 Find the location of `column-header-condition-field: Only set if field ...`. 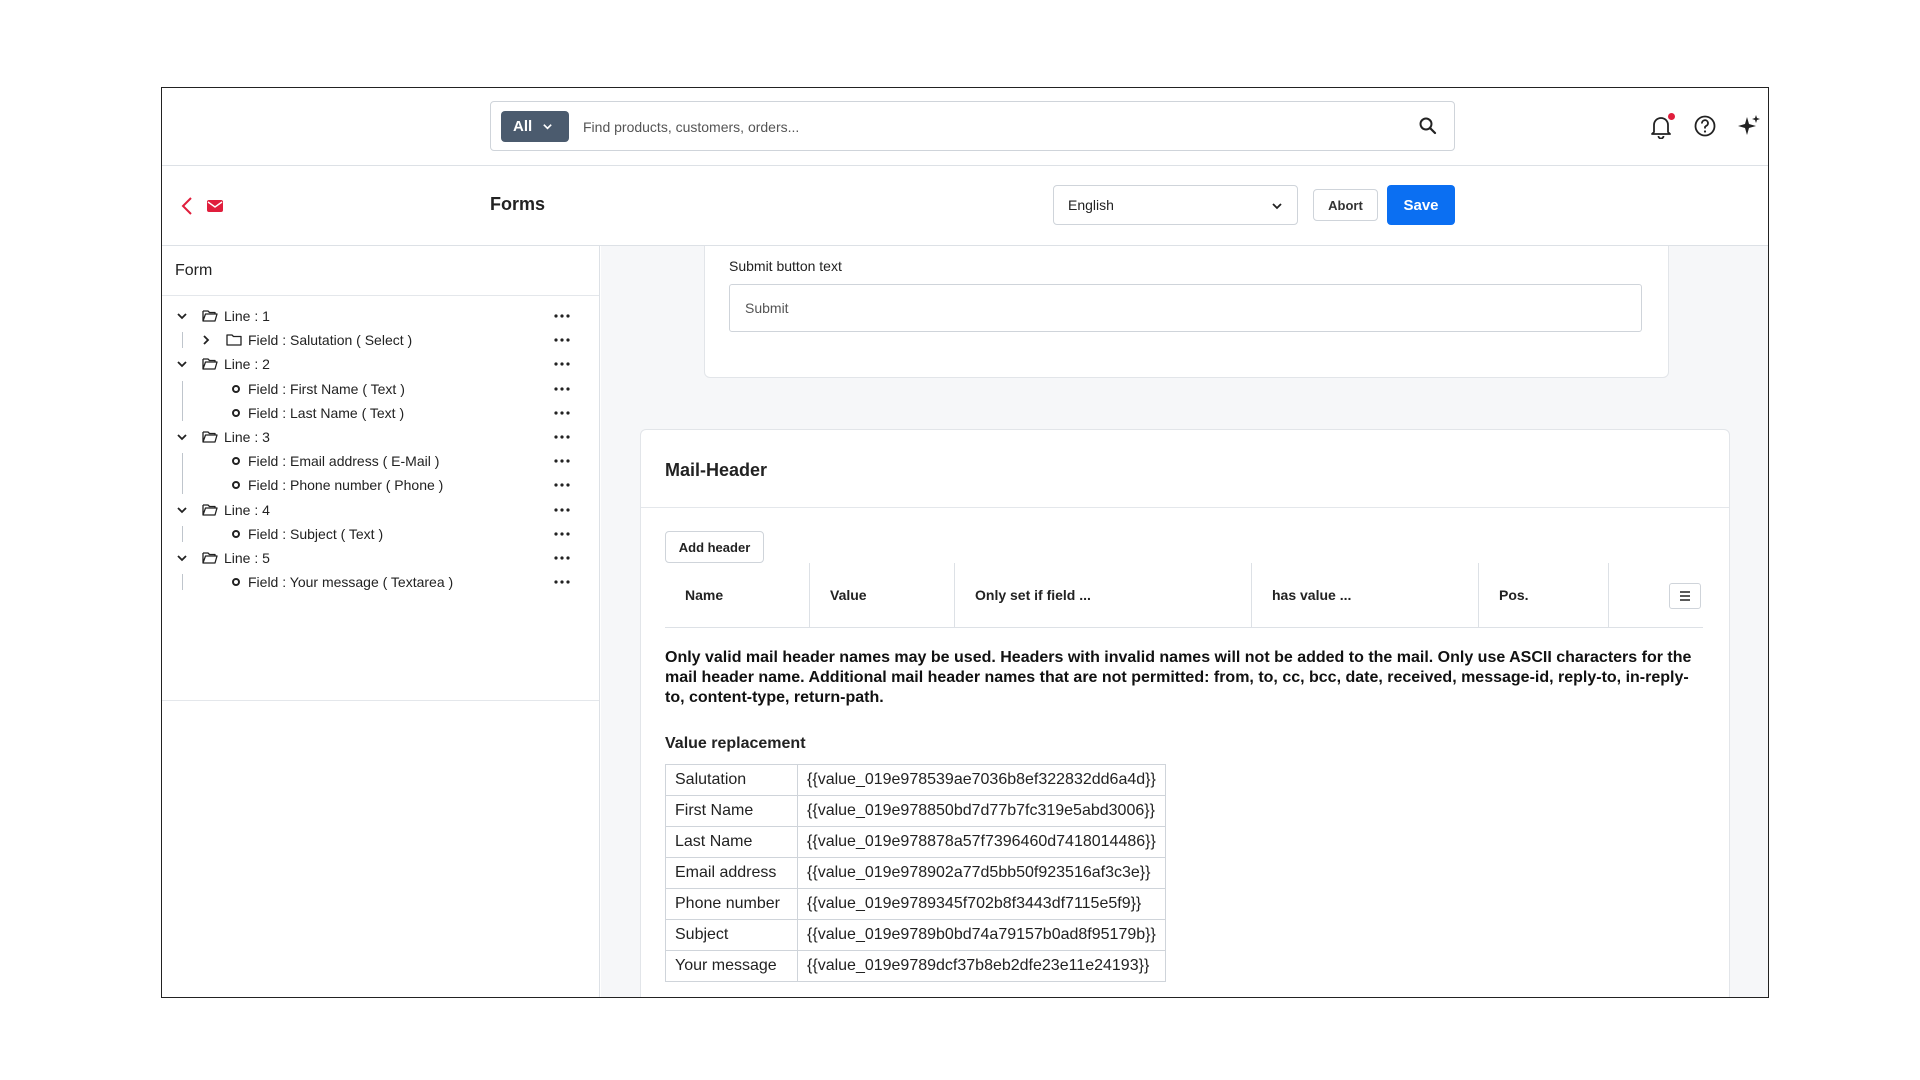

column-header-condition-field: Only set if field ... is located at coordinates (1103, 595).